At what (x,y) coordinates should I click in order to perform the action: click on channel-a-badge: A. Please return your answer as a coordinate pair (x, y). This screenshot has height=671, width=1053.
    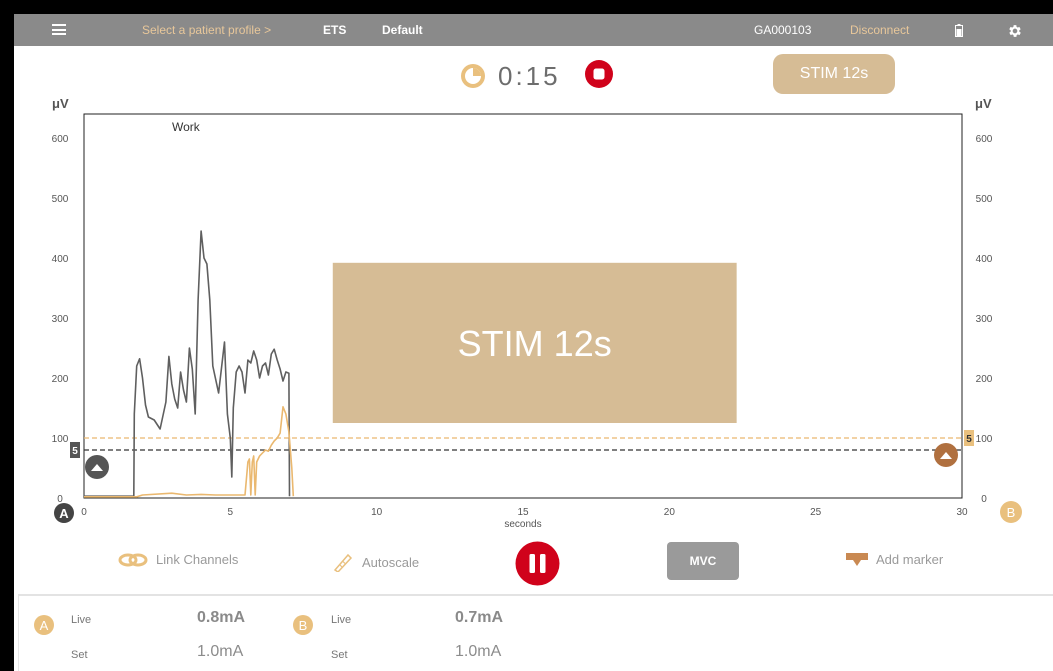
    Looking at the image, I should click on (44, 625).